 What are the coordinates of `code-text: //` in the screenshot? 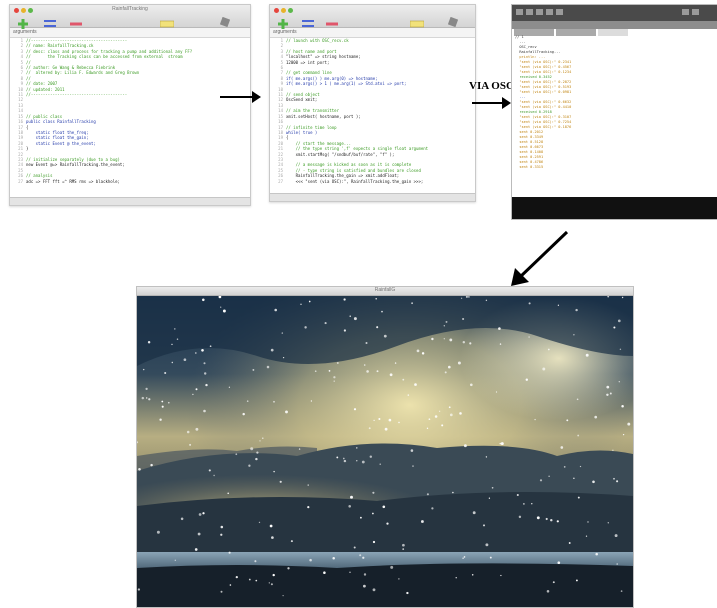 It's located at (28, 78).